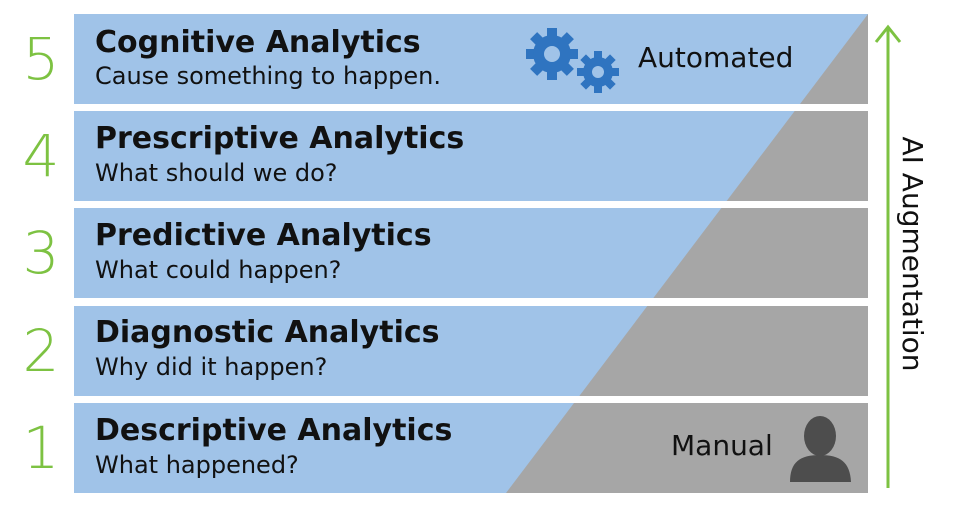 The width and height of the screenshot is (960, 516). What do you see at coordinates (41, 448) in the screenshot?
I see `level-number-1: 1` at bounding box center [41, 448].